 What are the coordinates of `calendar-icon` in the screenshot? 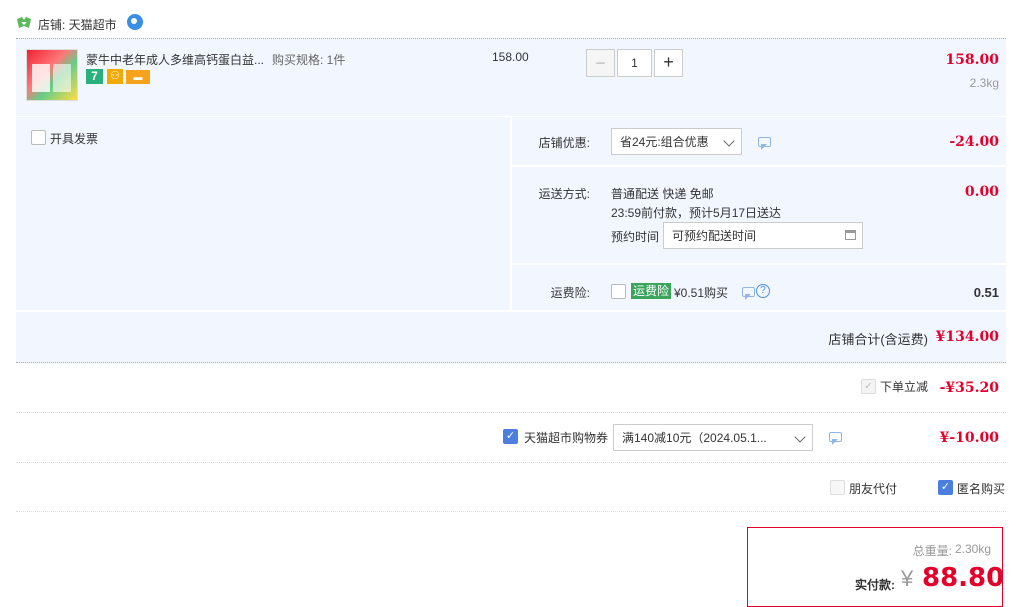 It's located at (850, 235).